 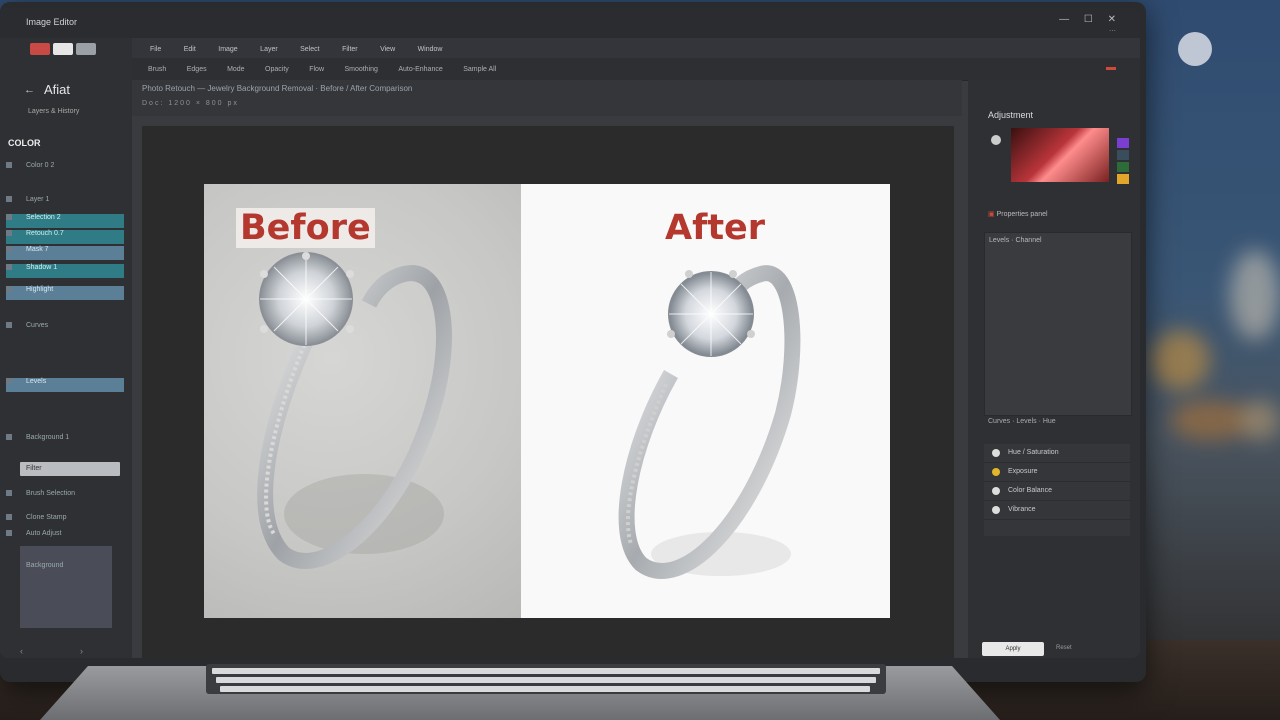 What do you see at coordinates (29, 90) in the screenshot?
I see `back-arrow-icon: ←` at bounding box center [29, 90].